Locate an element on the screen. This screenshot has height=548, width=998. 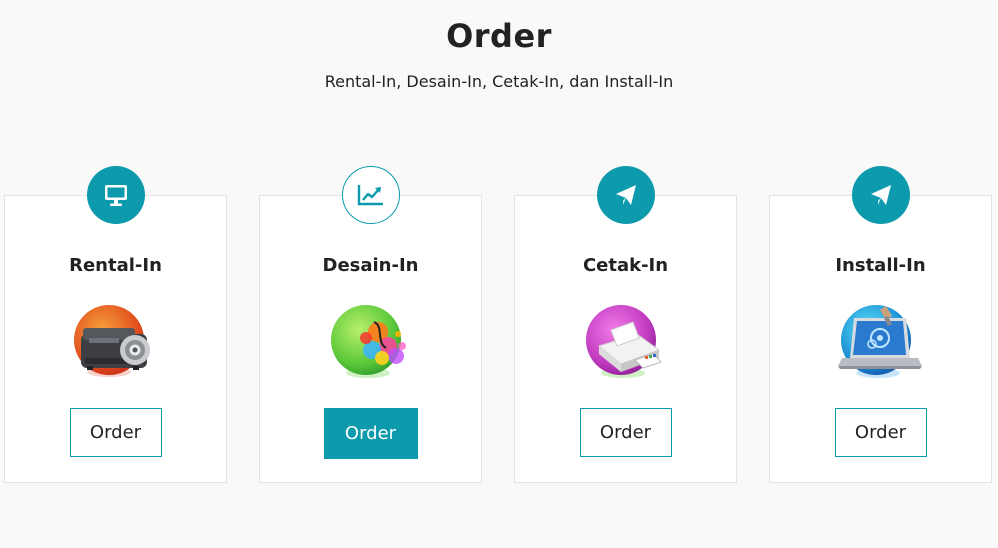
card-rental-in: Rental-In Order is located at coordinates (115, 324).